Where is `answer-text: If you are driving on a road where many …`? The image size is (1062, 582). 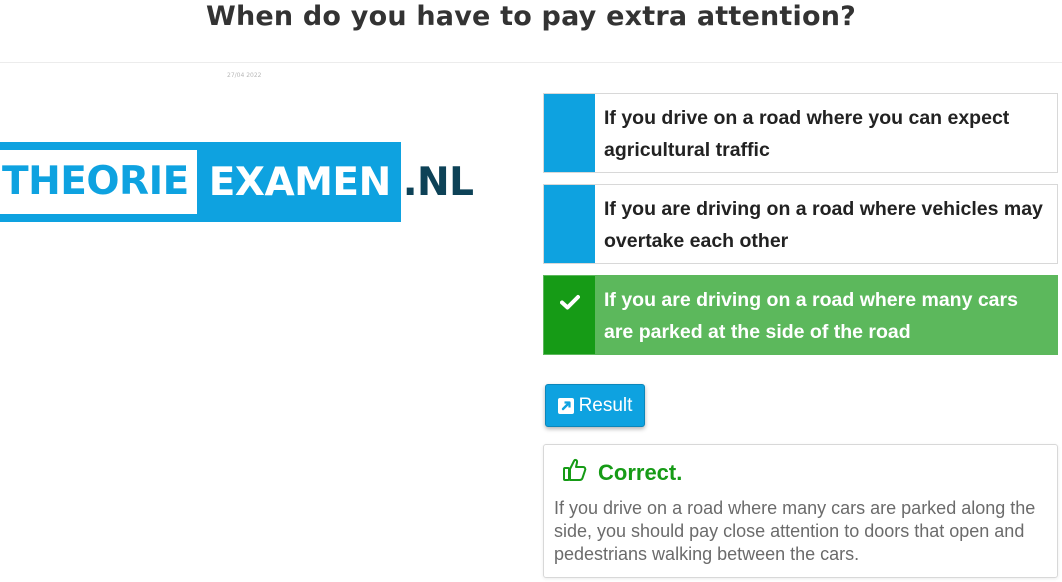 answer-text: If you are driving on a road where many … is located at coordinates (811, 316).